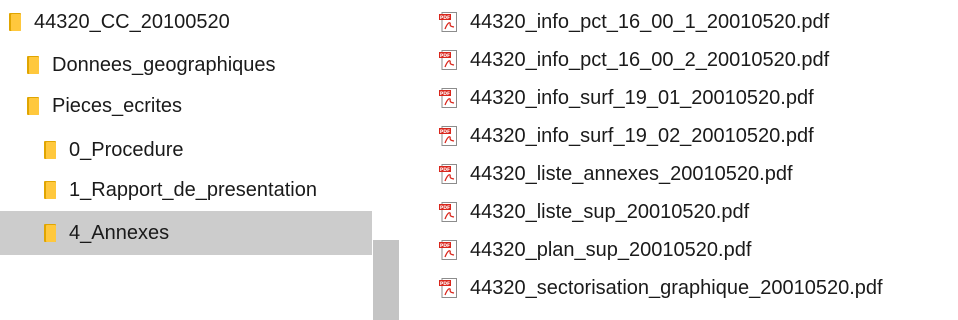 The image size is (958, 320). I want to click on file-item: PDF 44320_info_pct_16_00_1_20010520.pdf, so click(634, 22).